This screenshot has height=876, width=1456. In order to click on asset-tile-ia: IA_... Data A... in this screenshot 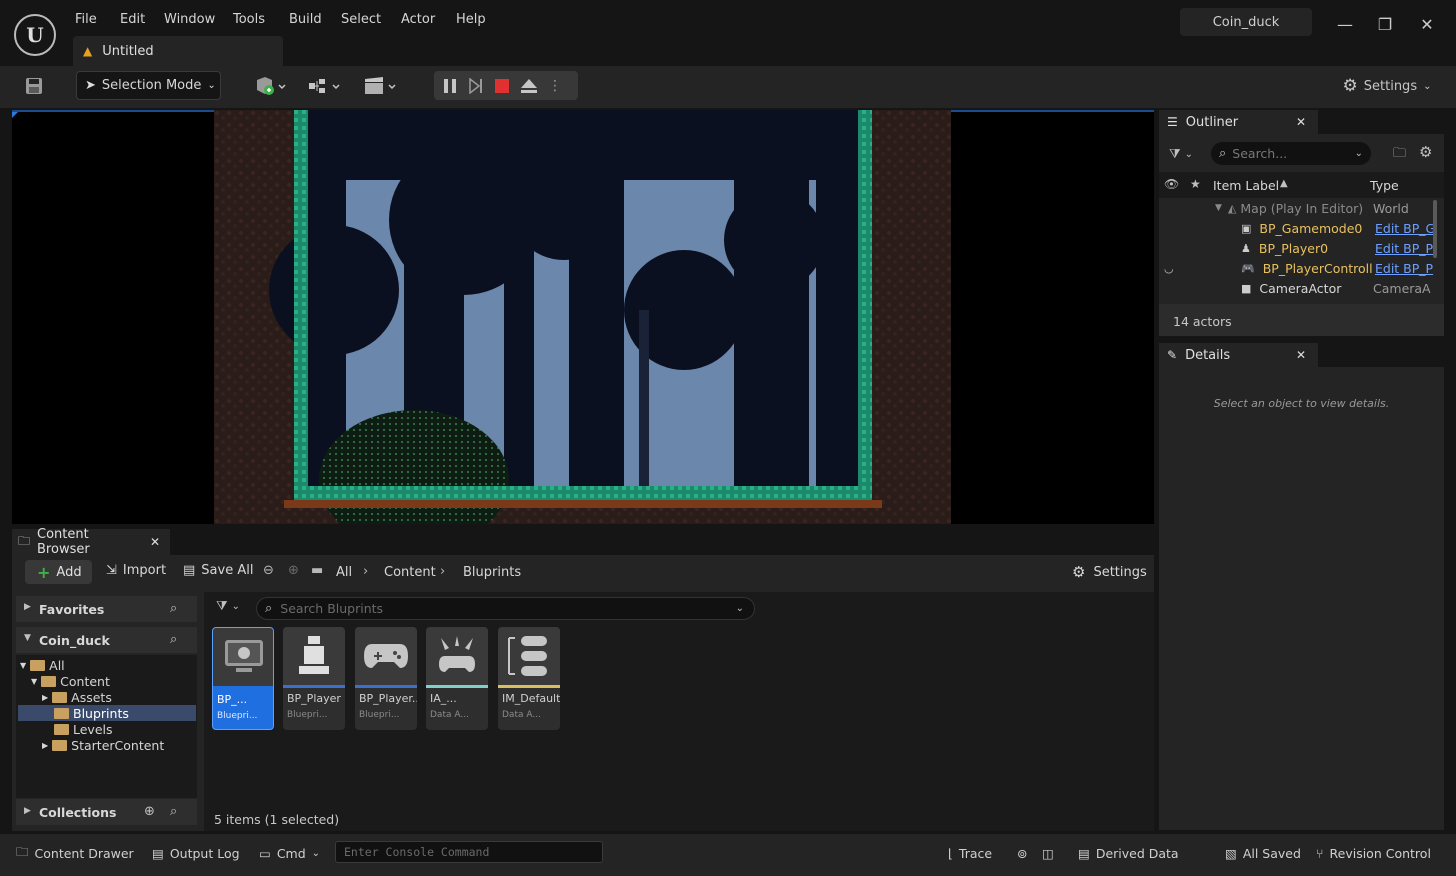, I will do `click(457, 678)`.